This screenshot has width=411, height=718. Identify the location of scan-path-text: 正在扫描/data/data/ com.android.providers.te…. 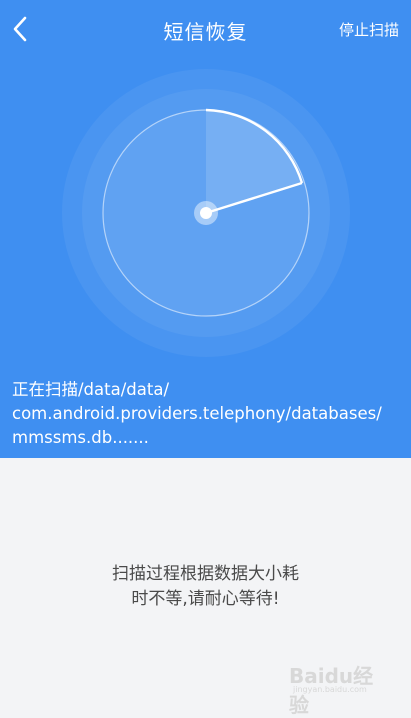
(208, 414).